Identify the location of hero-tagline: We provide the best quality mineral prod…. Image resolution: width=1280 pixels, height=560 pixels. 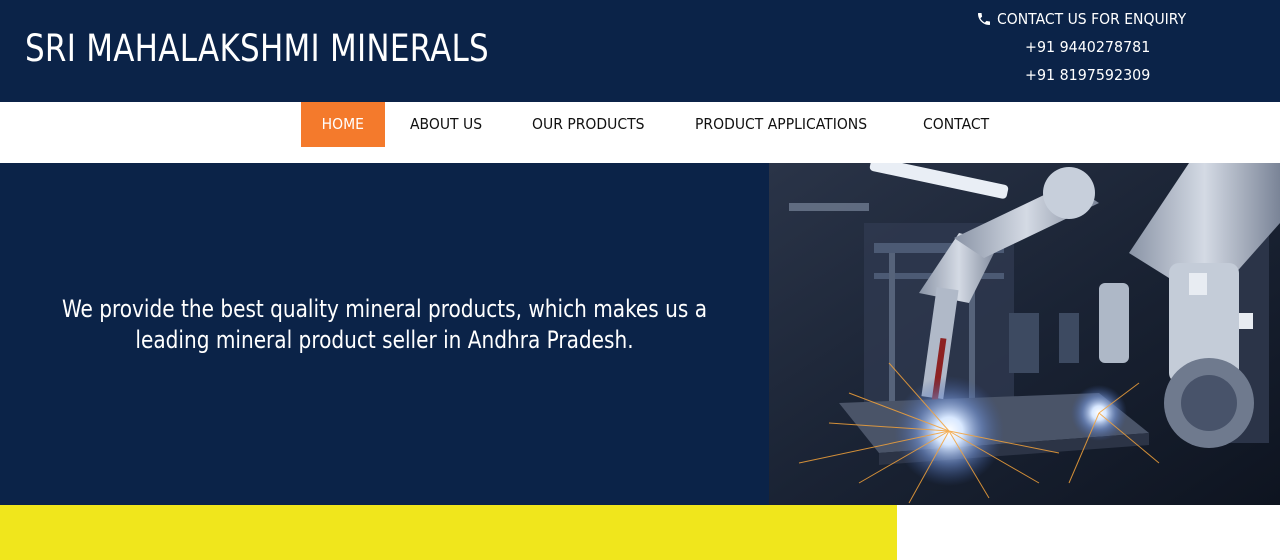
(384, 325).